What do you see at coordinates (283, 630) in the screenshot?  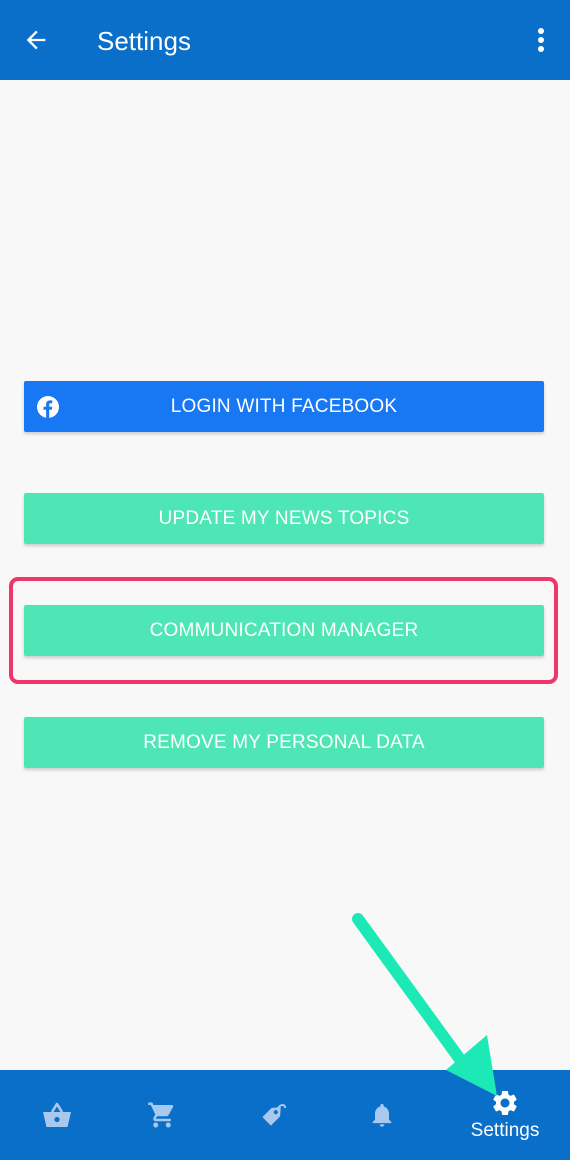 I see `highlight-box` at bounding box center [283, 630].